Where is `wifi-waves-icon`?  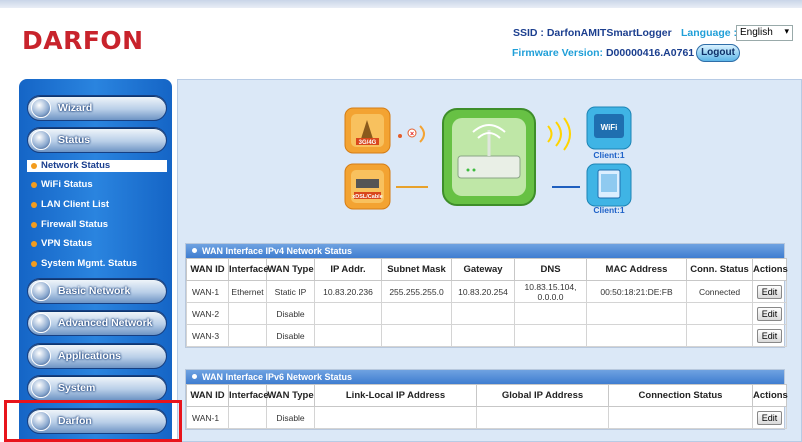 wifi-waves-icon is located at coordinates (559, 134).